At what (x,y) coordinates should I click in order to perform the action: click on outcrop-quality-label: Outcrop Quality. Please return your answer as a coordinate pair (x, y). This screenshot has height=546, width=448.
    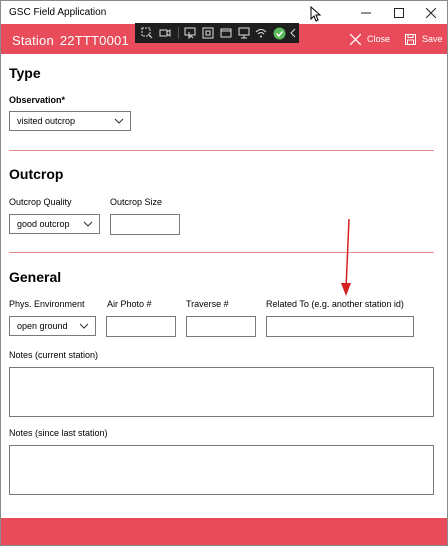
    Looking at the image, I should click on (40, 202).